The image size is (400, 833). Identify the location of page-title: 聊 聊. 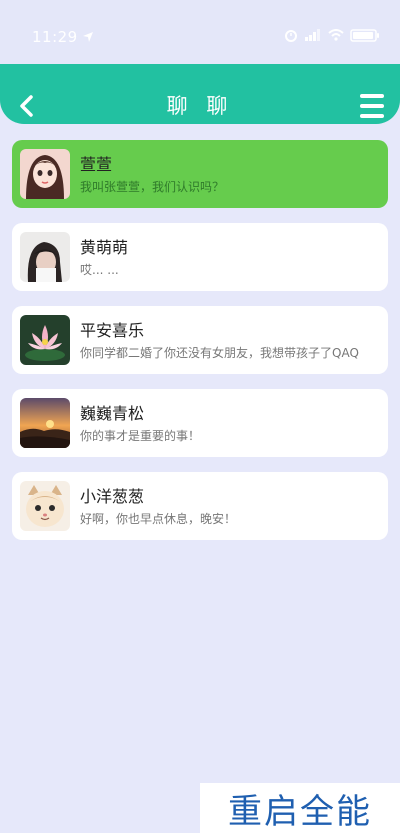
(200, 106).